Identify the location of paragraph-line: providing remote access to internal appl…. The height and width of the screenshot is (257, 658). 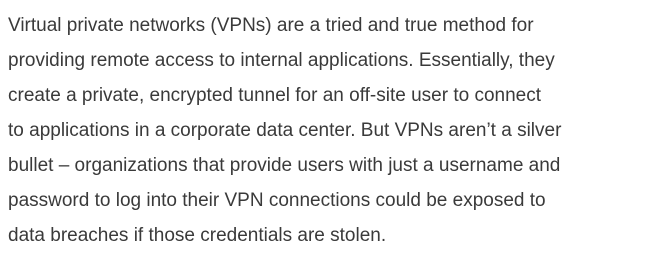
(281, 60).